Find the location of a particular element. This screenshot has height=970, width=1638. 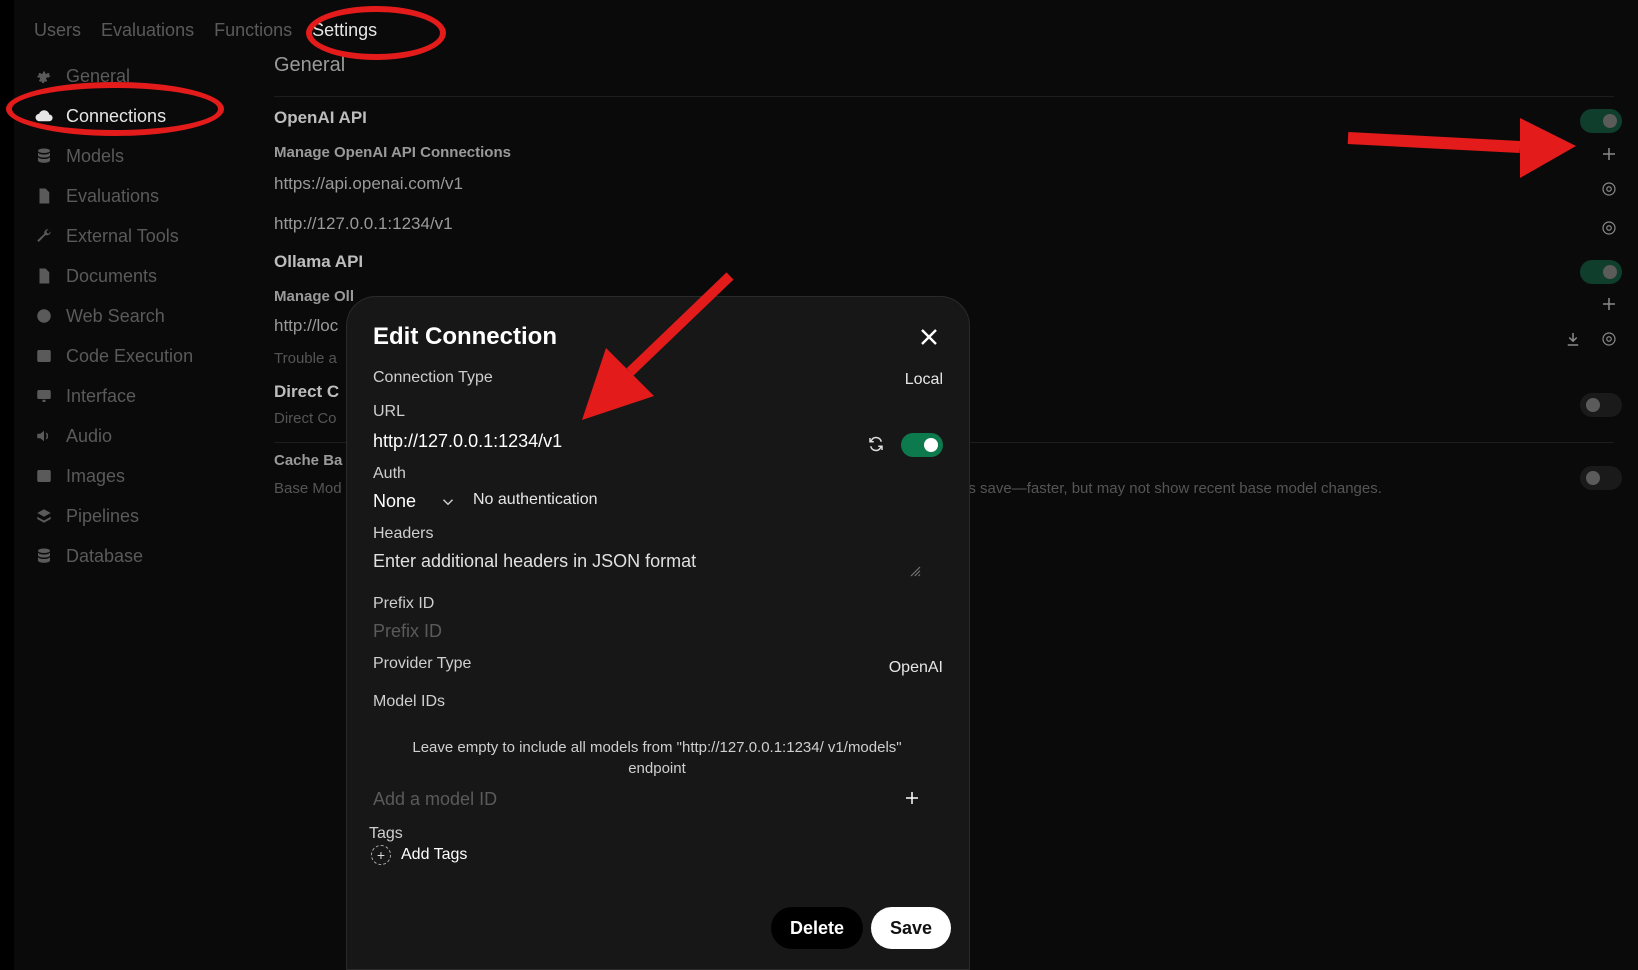

download-icon is located at coordinates (1573, 339).